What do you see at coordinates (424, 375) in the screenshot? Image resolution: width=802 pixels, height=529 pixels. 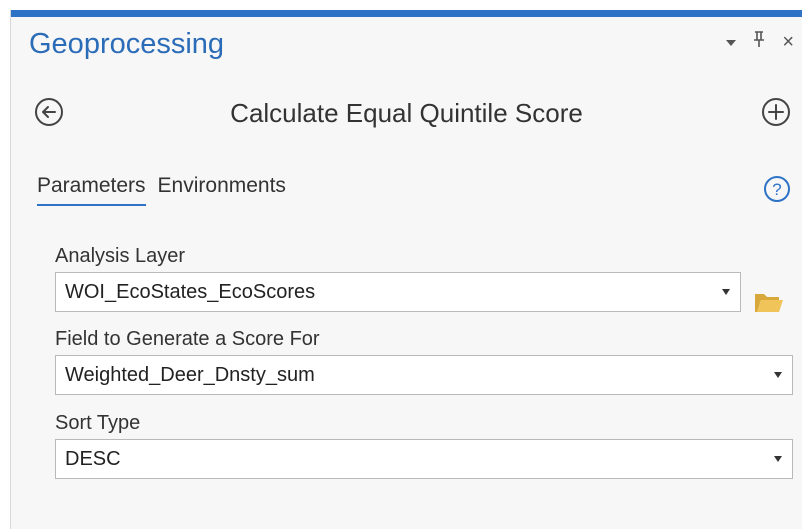 I see `field-select: Weighted_Deer_Dnsty_sum` at bounding box center [424, 375].